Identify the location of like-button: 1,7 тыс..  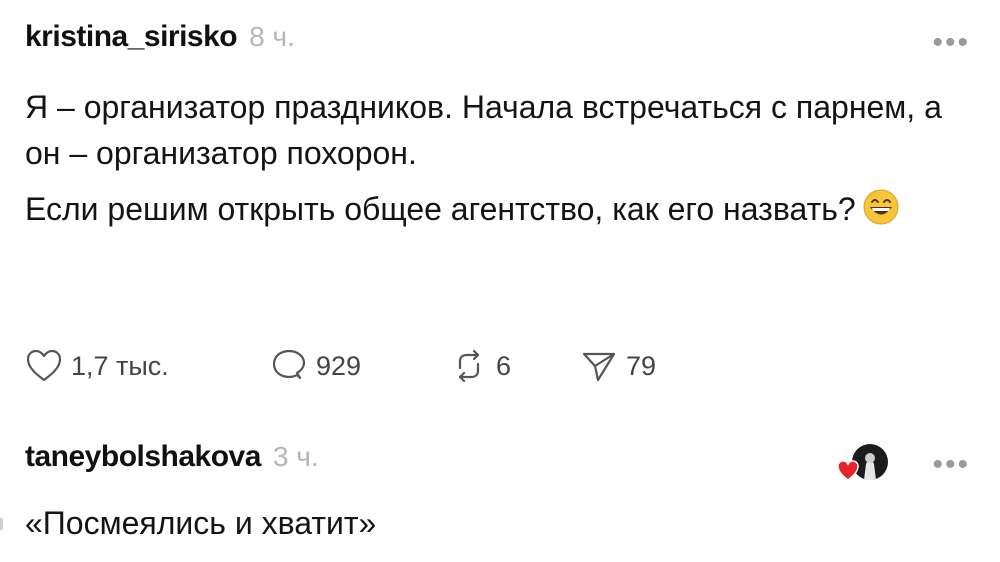
(147, 366).